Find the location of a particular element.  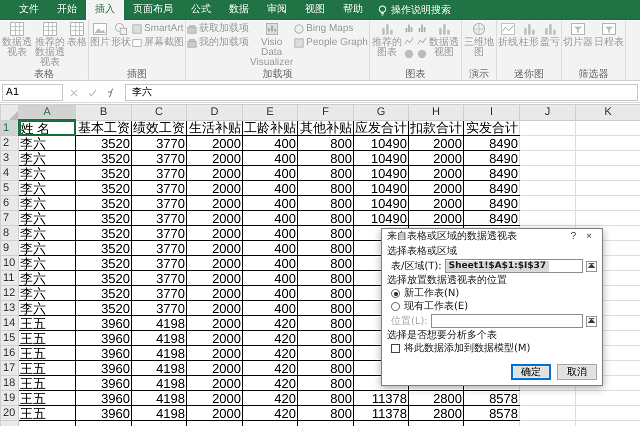

range-field: Sheet1!$A$1:$I$37 is located at coordinates (513, 266).